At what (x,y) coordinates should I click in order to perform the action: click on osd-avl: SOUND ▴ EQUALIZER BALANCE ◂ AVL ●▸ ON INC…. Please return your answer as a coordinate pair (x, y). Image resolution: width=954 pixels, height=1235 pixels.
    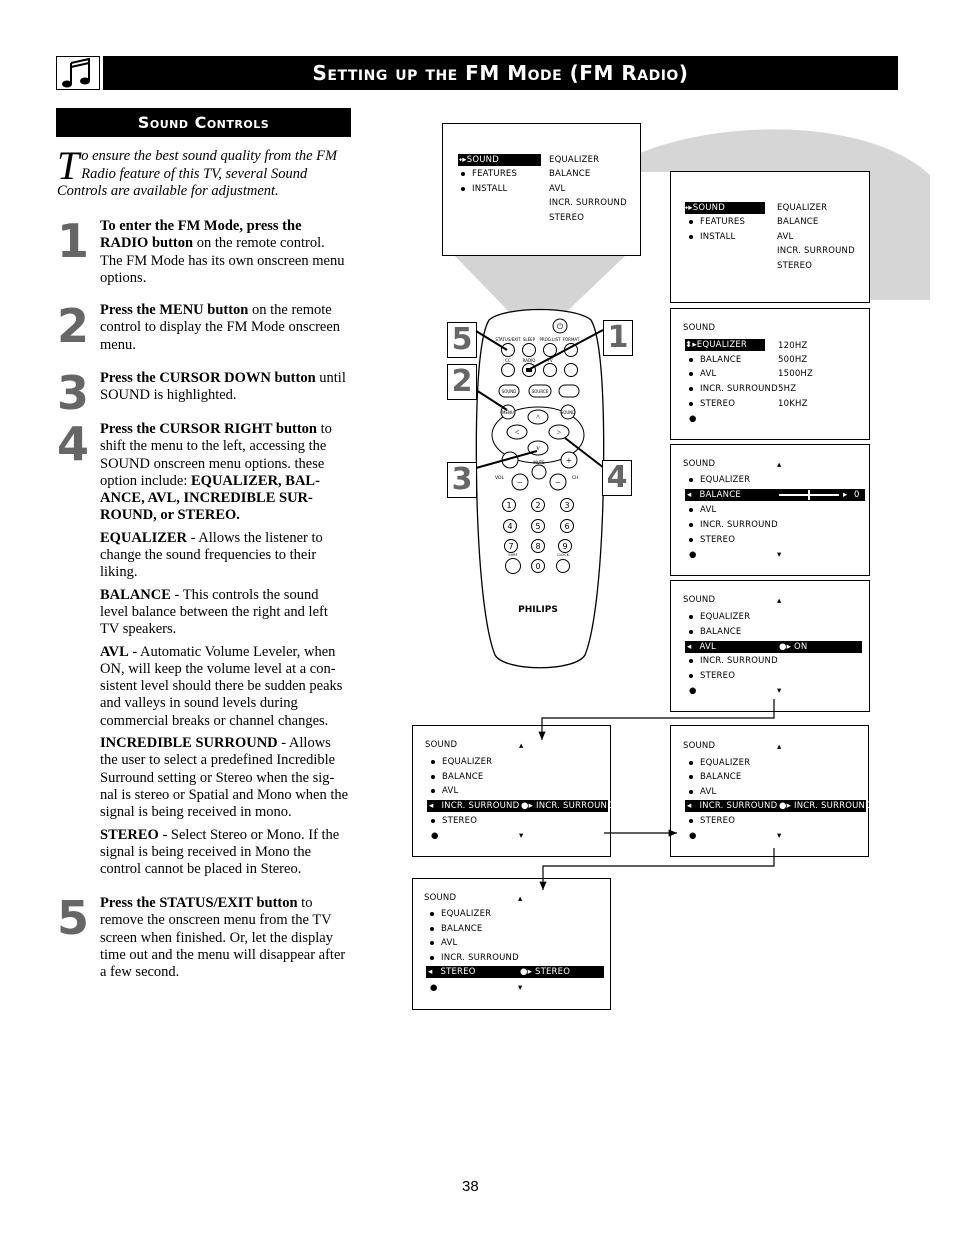
    Looking at the image, I should click on (770, 646).